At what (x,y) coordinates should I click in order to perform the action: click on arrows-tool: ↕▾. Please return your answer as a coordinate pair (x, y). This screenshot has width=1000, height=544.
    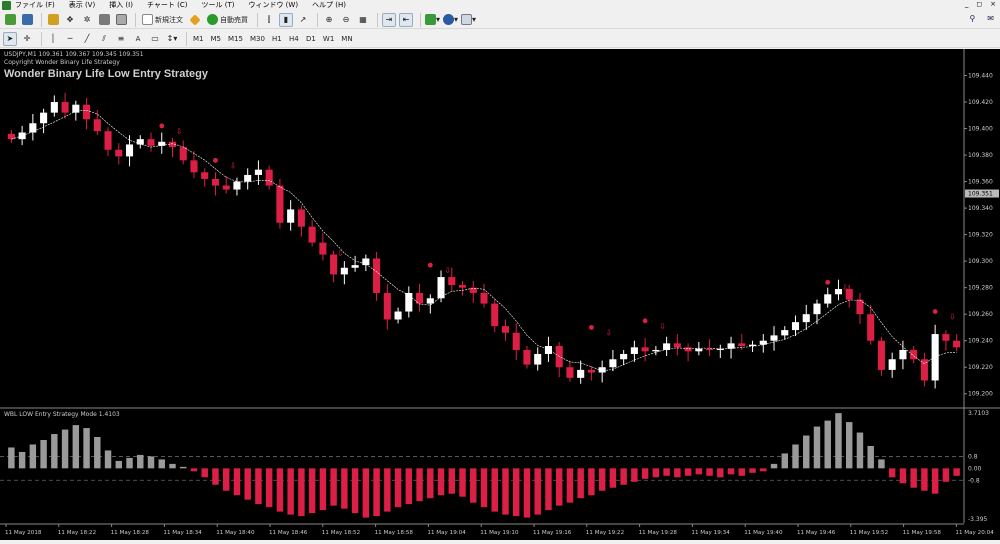
    Looking at the image, I should click on (172, 39).